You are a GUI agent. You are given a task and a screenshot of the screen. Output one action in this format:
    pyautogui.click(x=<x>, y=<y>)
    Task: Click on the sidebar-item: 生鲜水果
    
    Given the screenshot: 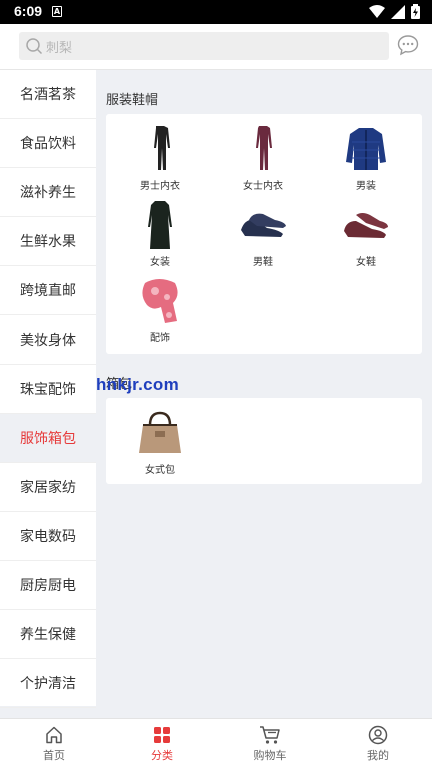 What is the action you would take?
    pyautogui.click(x=48, y=242)
    